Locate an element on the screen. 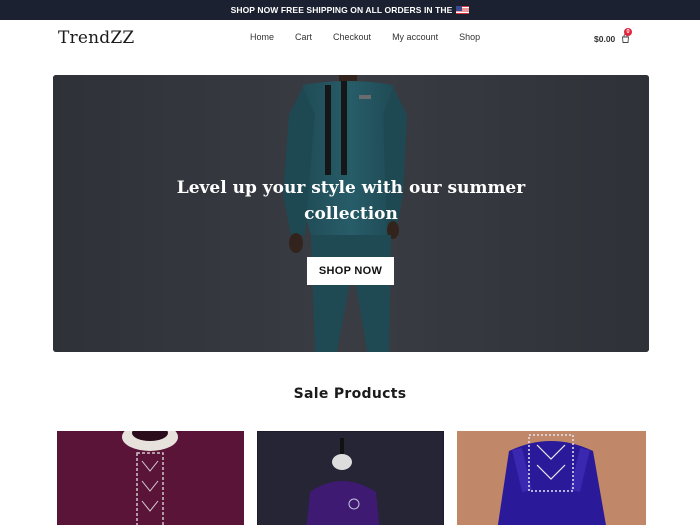 The image size is (700, 525). product-image-maroon-kaftan is located at coordinates (150, 478).